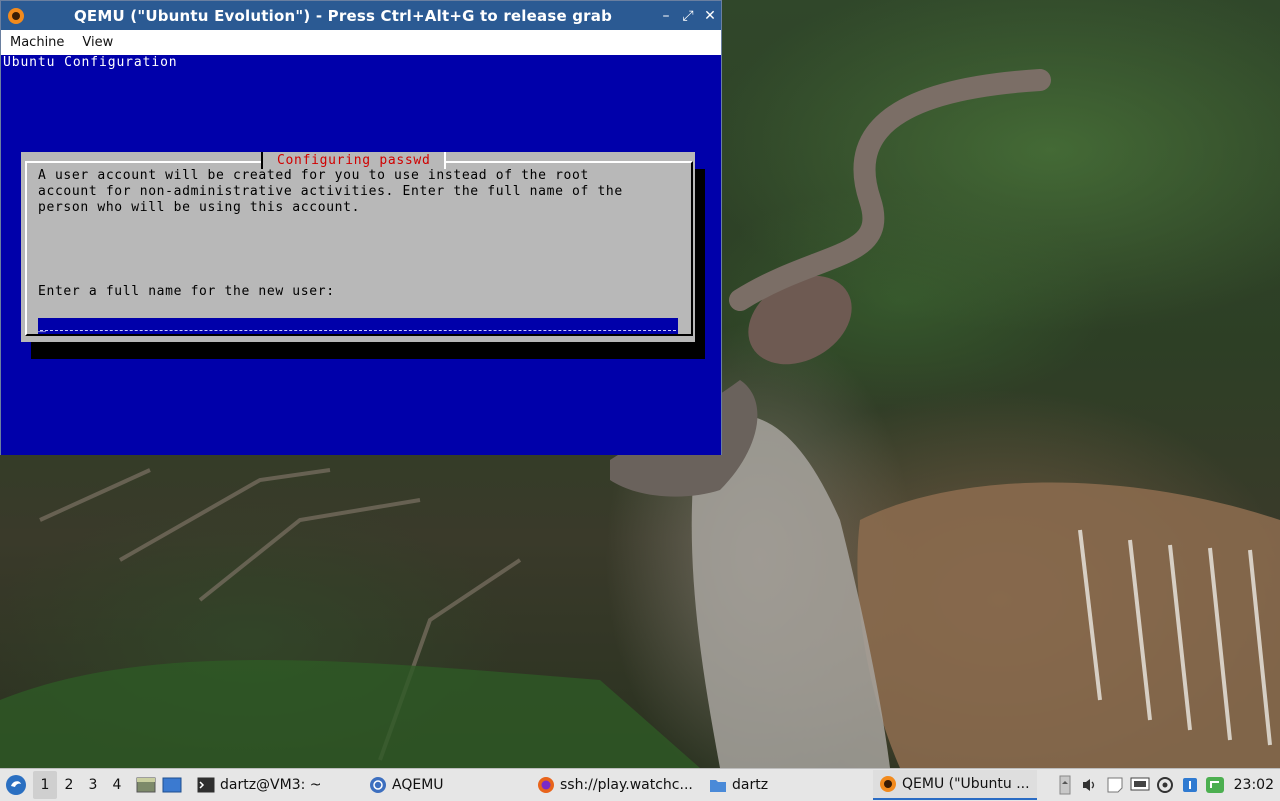 The height and width of the screenshot is (801, 1280). What do you see at coordinates (69, 785) in the screenshot?
I see `workspace-2: 2` at bounding box center [69, 785].